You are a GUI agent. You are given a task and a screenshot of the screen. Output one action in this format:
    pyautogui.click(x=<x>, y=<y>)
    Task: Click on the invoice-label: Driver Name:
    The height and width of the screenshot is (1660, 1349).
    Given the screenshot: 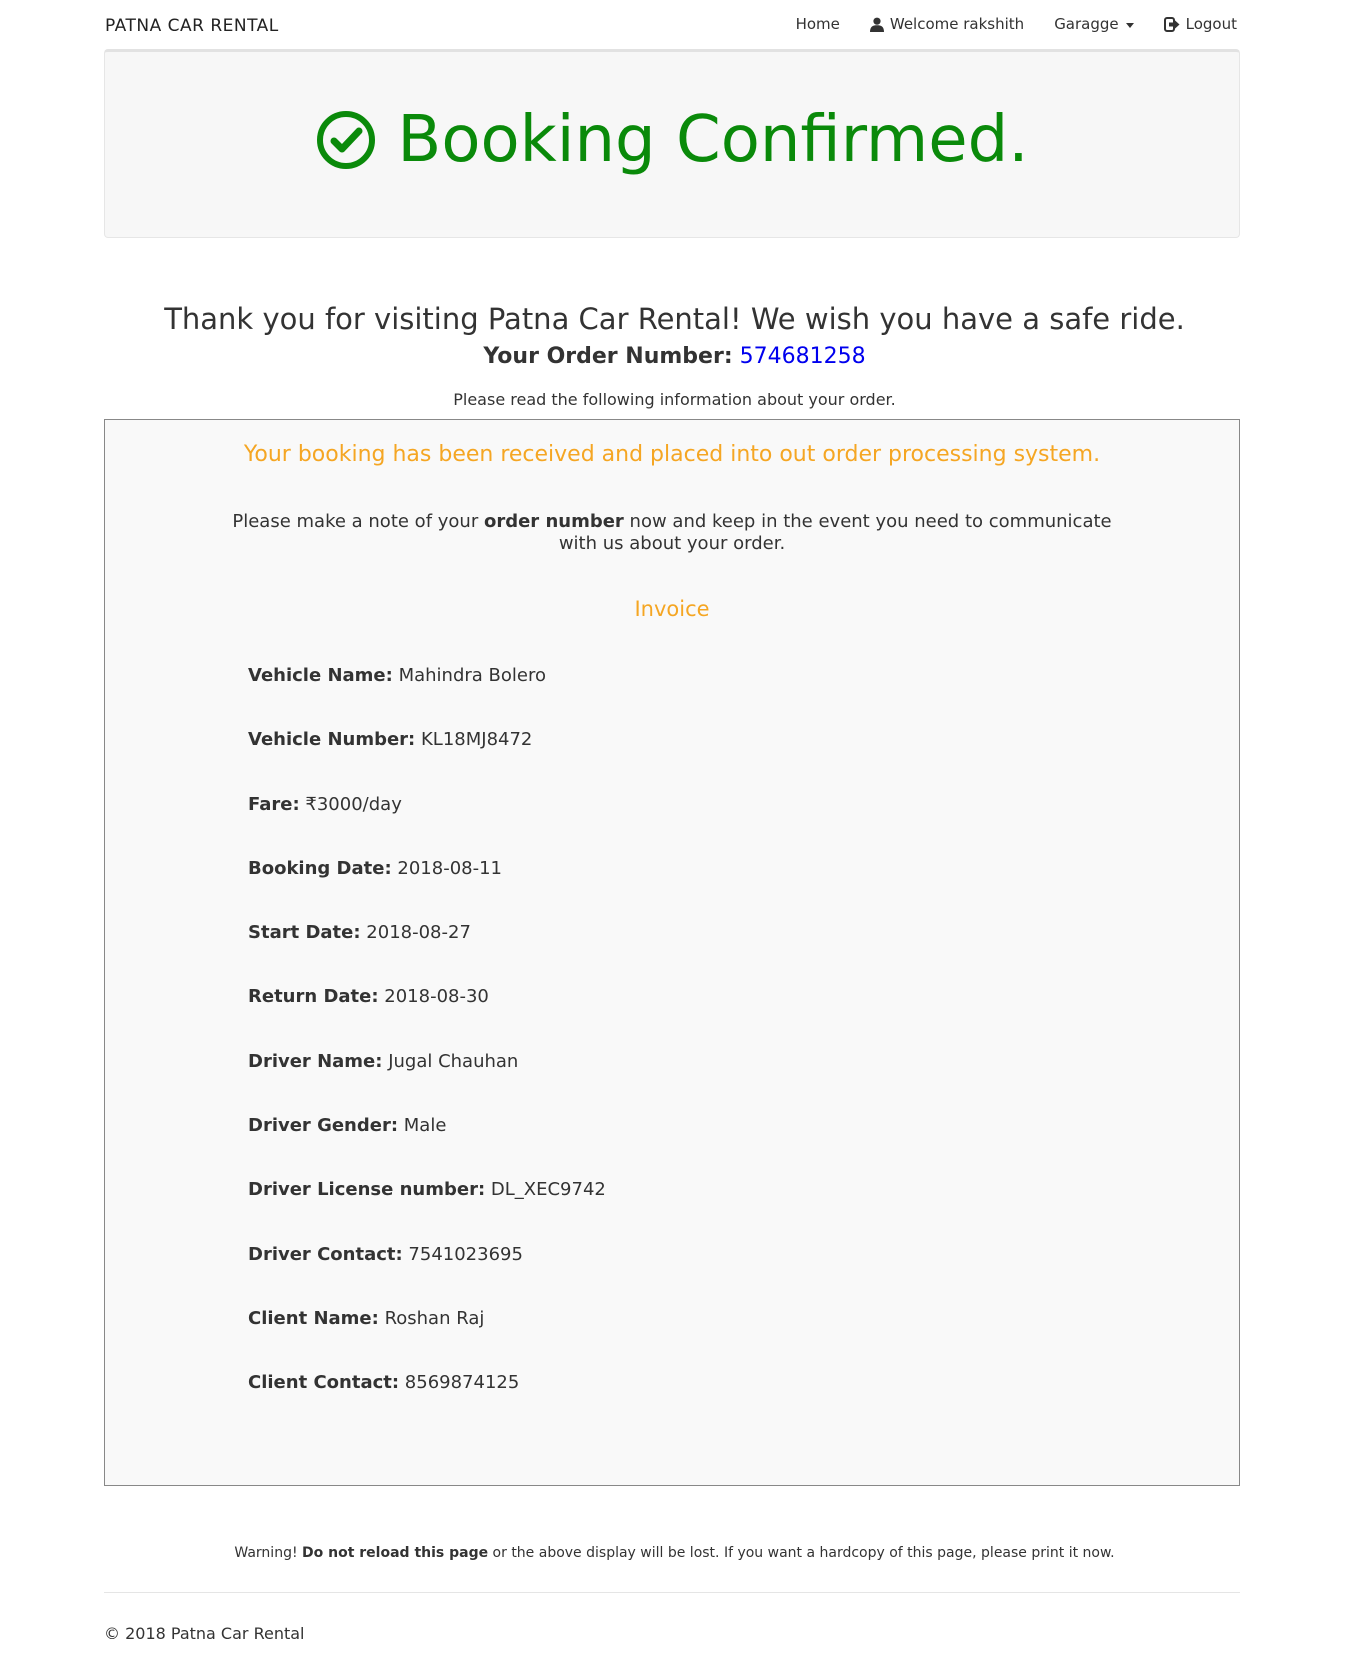 What is the action you would take?
    pyautogui.click(x=315, y=1061)
    